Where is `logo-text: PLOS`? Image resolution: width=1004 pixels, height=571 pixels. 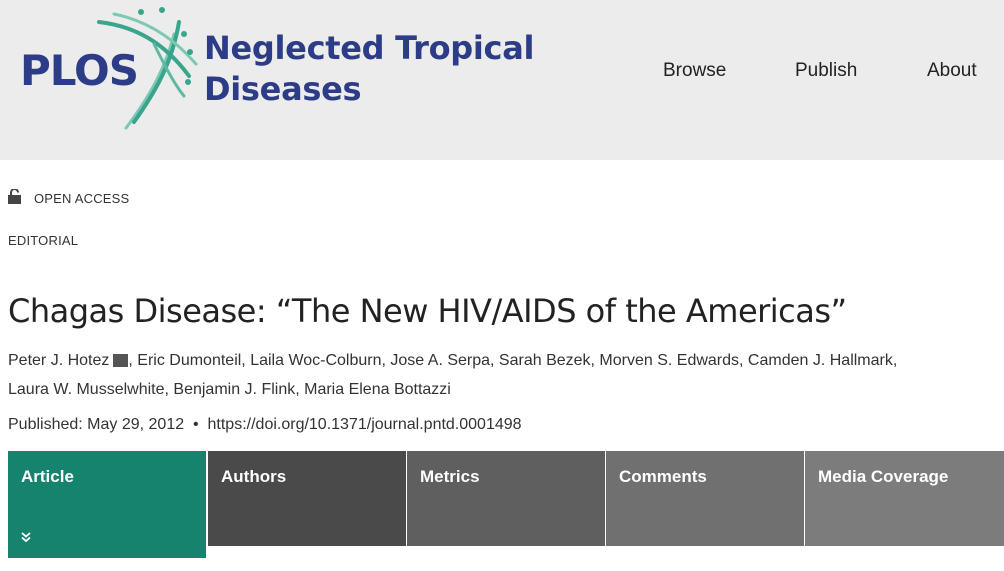
logo-text: PLOS is located at coordinates (79, 70).